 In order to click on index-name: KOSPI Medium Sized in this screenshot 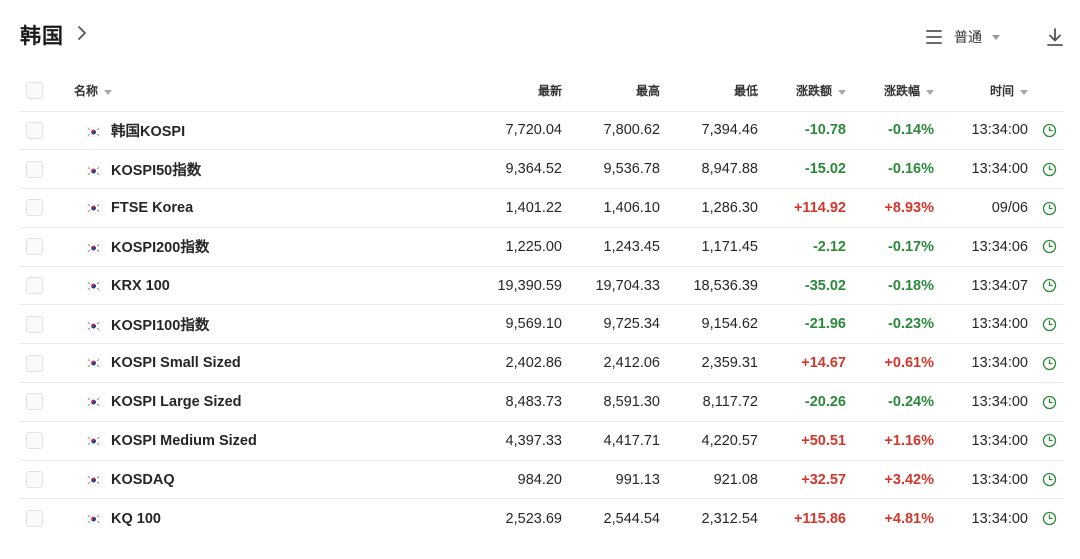, I will do `click(184, 441)`.